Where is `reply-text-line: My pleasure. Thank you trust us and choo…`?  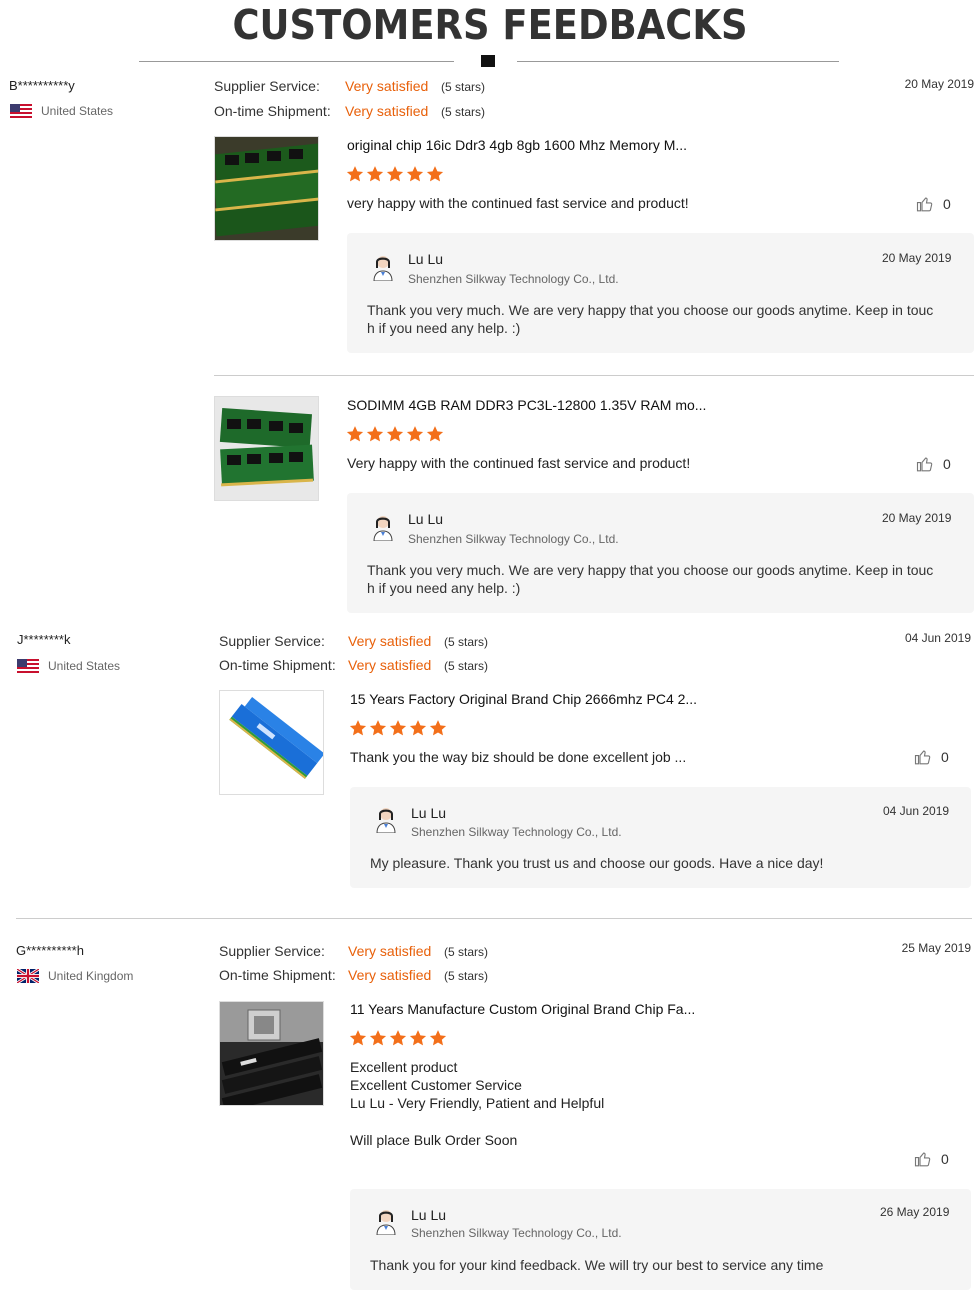
reply-text-line: My pleasure. Thank you trust us and choo… is located at coordinates (597, 863).